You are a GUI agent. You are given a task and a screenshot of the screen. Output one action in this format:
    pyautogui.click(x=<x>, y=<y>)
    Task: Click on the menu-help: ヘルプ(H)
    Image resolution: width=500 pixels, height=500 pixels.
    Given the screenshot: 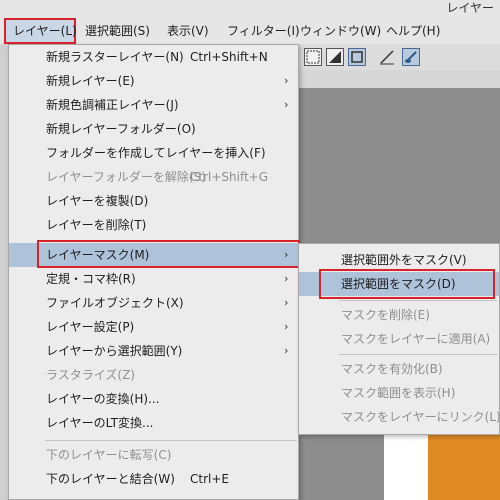 What is the action you would take?
    pyautogui.click(x=413, y=31)
    